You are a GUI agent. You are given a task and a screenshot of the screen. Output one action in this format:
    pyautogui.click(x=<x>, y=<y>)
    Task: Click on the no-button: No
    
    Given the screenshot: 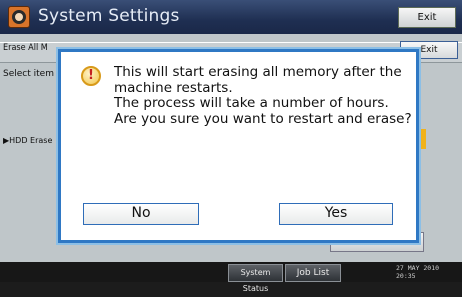 What is the action you would take?
    pyautogui.click(x=141, y=214)
    